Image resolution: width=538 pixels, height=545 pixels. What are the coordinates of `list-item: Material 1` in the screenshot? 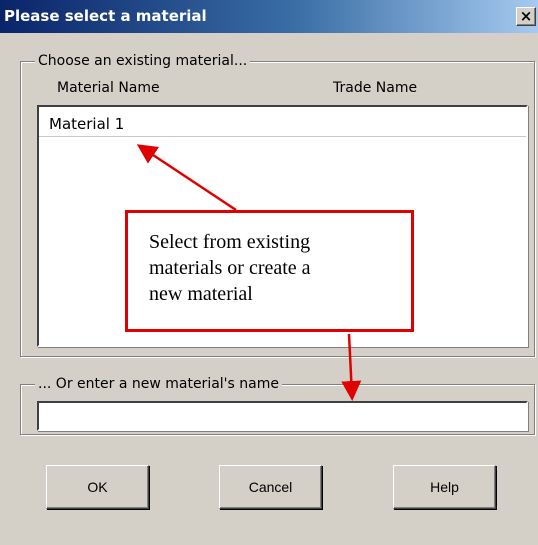 It's located at (282, 122).